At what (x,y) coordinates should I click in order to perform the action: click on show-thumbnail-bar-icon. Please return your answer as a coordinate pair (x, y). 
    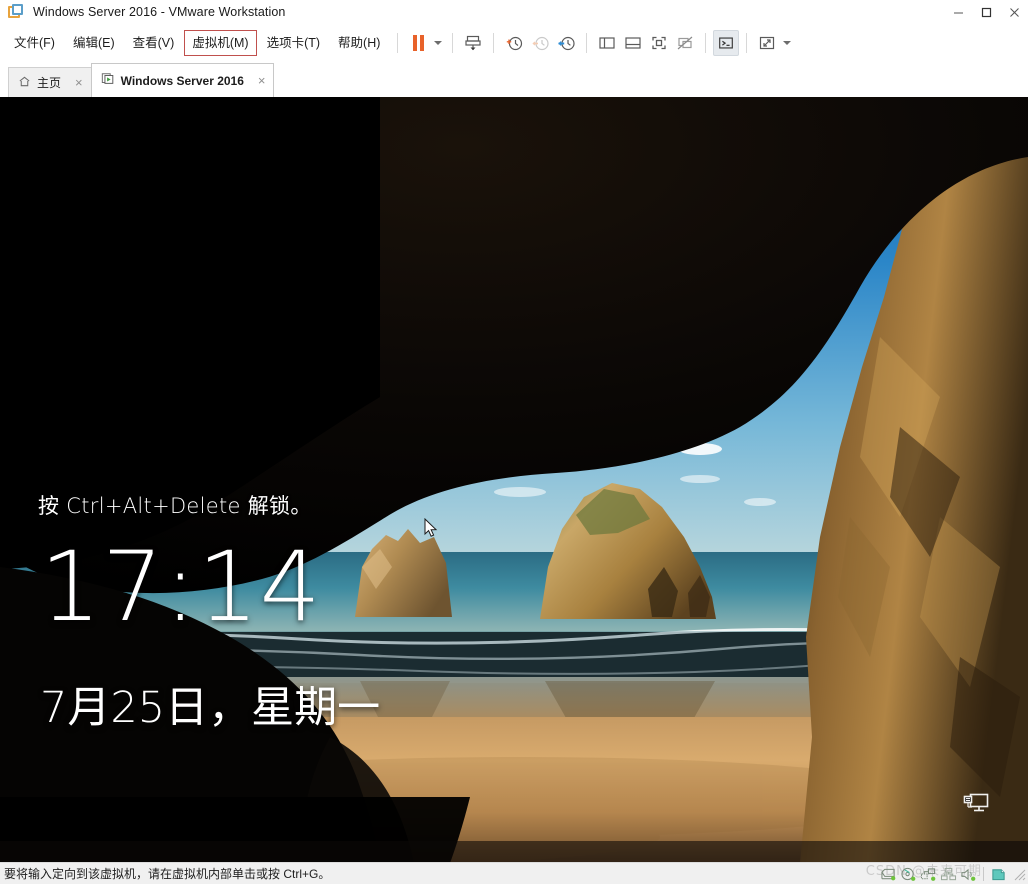
    Looking at the image, I should click on (633, 43).